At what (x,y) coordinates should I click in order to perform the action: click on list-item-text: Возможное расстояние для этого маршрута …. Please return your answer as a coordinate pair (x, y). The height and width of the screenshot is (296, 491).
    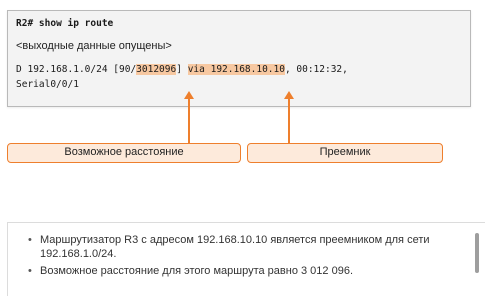
    Looking at the image, I should click on (196, 271).